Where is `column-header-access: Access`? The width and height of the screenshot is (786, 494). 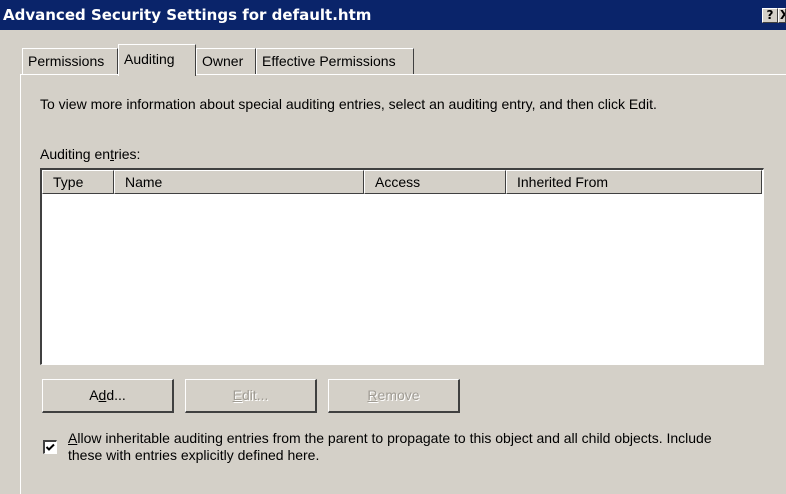
column-header-access: Access is located at coordinates (435, 182).